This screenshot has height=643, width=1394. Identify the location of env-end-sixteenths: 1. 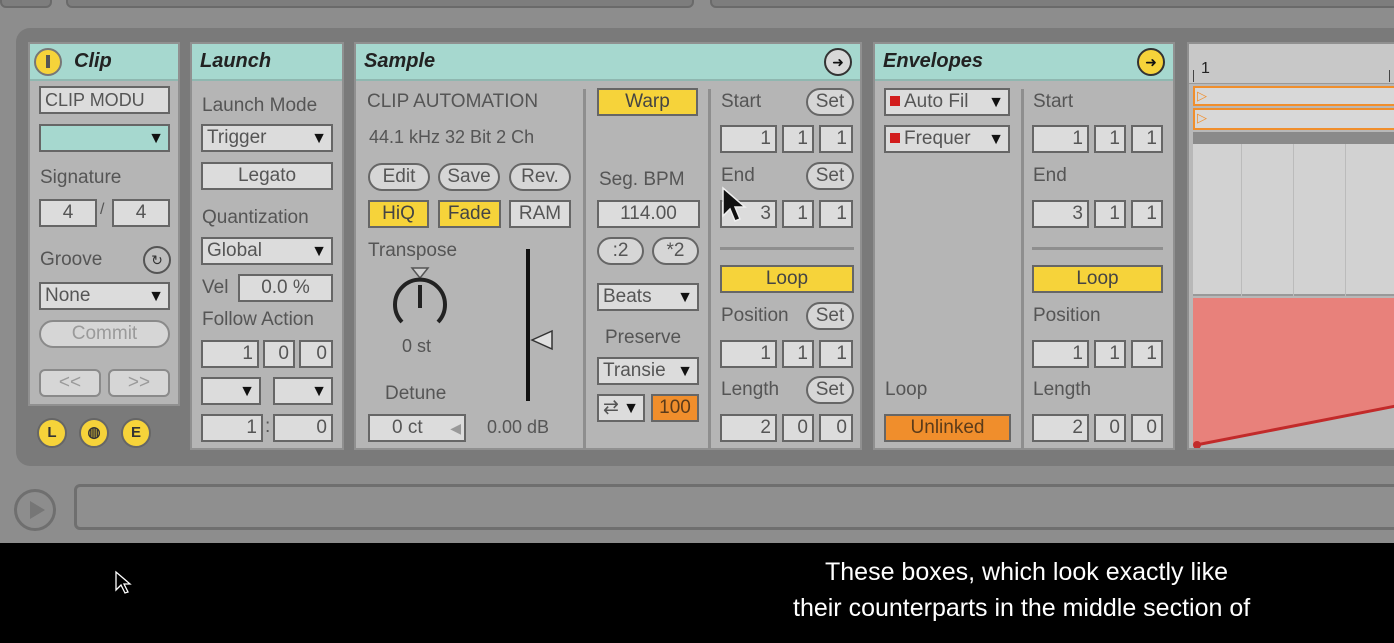
(1147, 214).